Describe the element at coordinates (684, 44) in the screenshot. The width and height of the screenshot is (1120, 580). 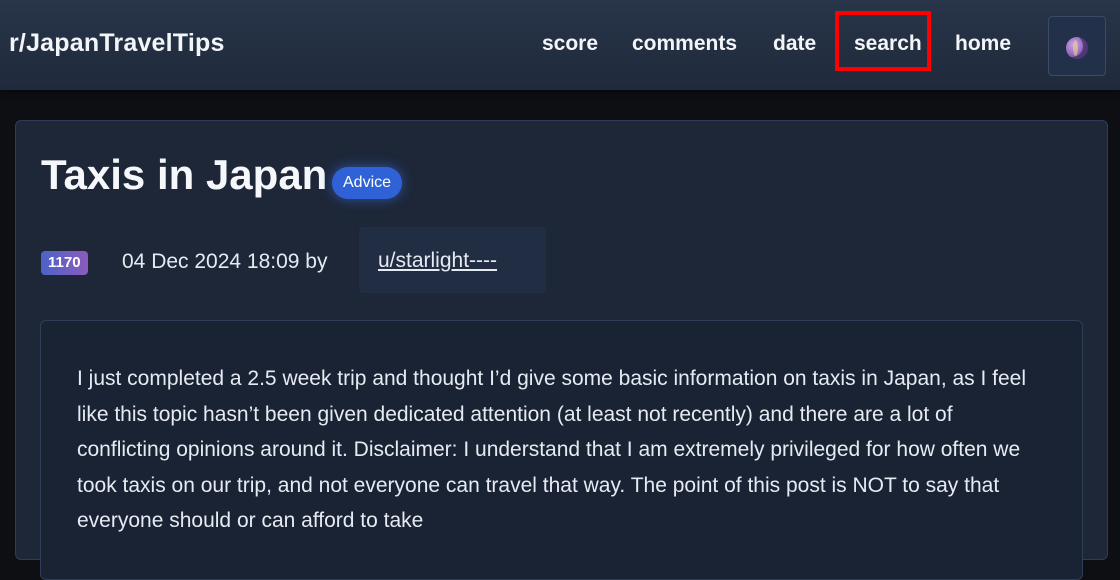
I see `nav-comments-link: comments` at that location.